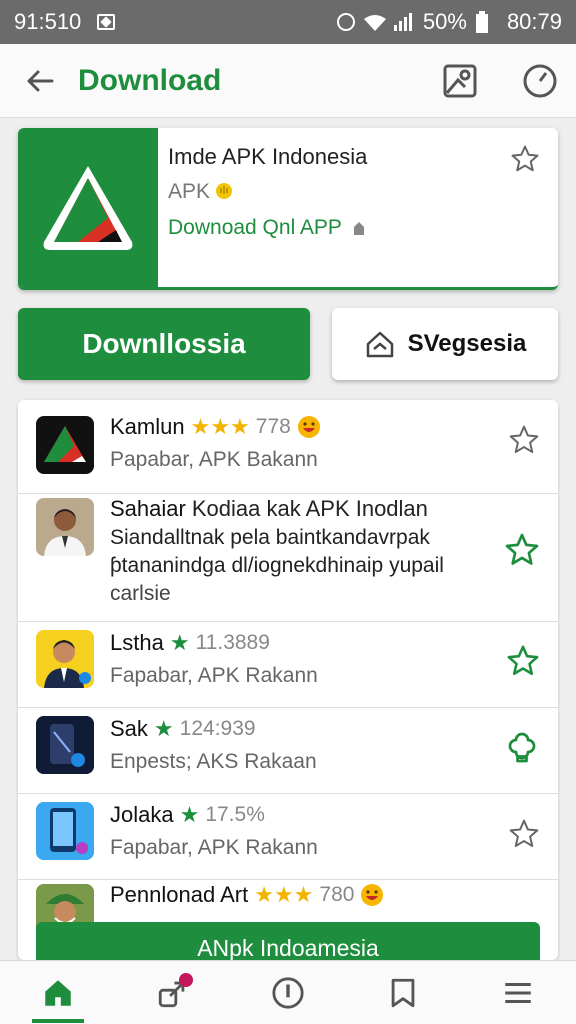 This screenshot has height=1024, width=576. I want to click on rating-value: 11.3889, so click(232, 642).